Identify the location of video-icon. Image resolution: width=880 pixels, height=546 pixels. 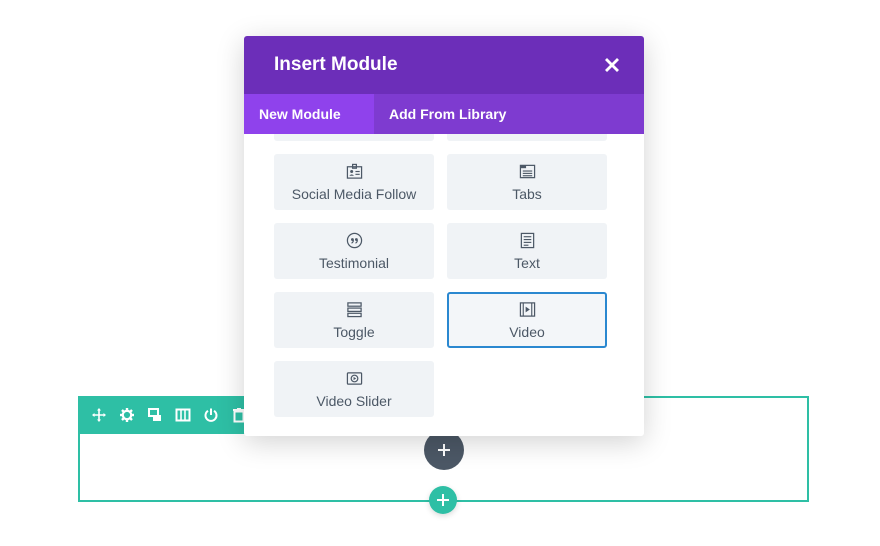
(527, 309).